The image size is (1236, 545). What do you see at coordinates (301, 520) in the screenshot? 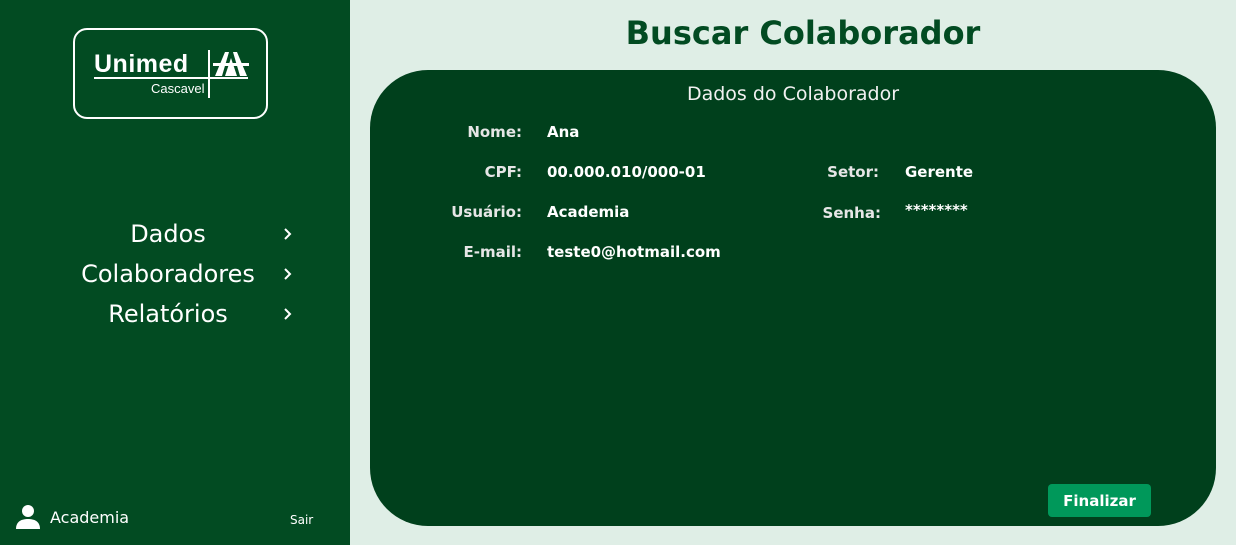
I see `logout-link: Sair` at bounding box center [301, 520].